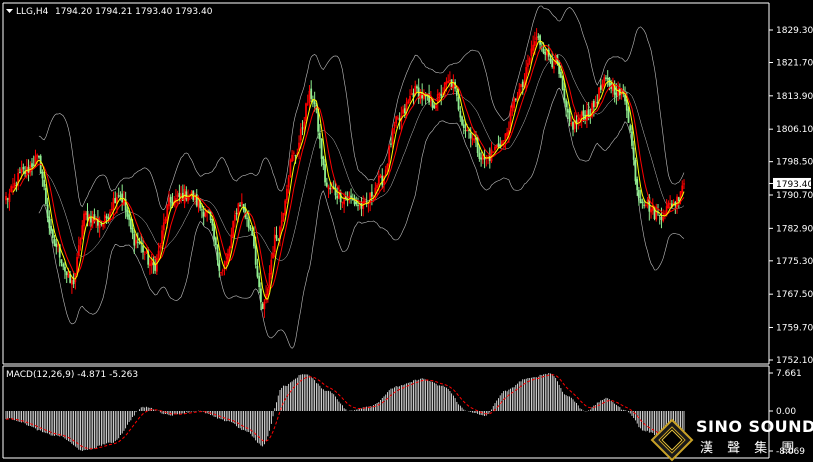 Image resolution: width=813 pixels, height=462 pixels. What do you see at coordinates (794, 163) in the screenshot?
I see `price-tick-label: 1798.50` at bounding box center [794, 163].